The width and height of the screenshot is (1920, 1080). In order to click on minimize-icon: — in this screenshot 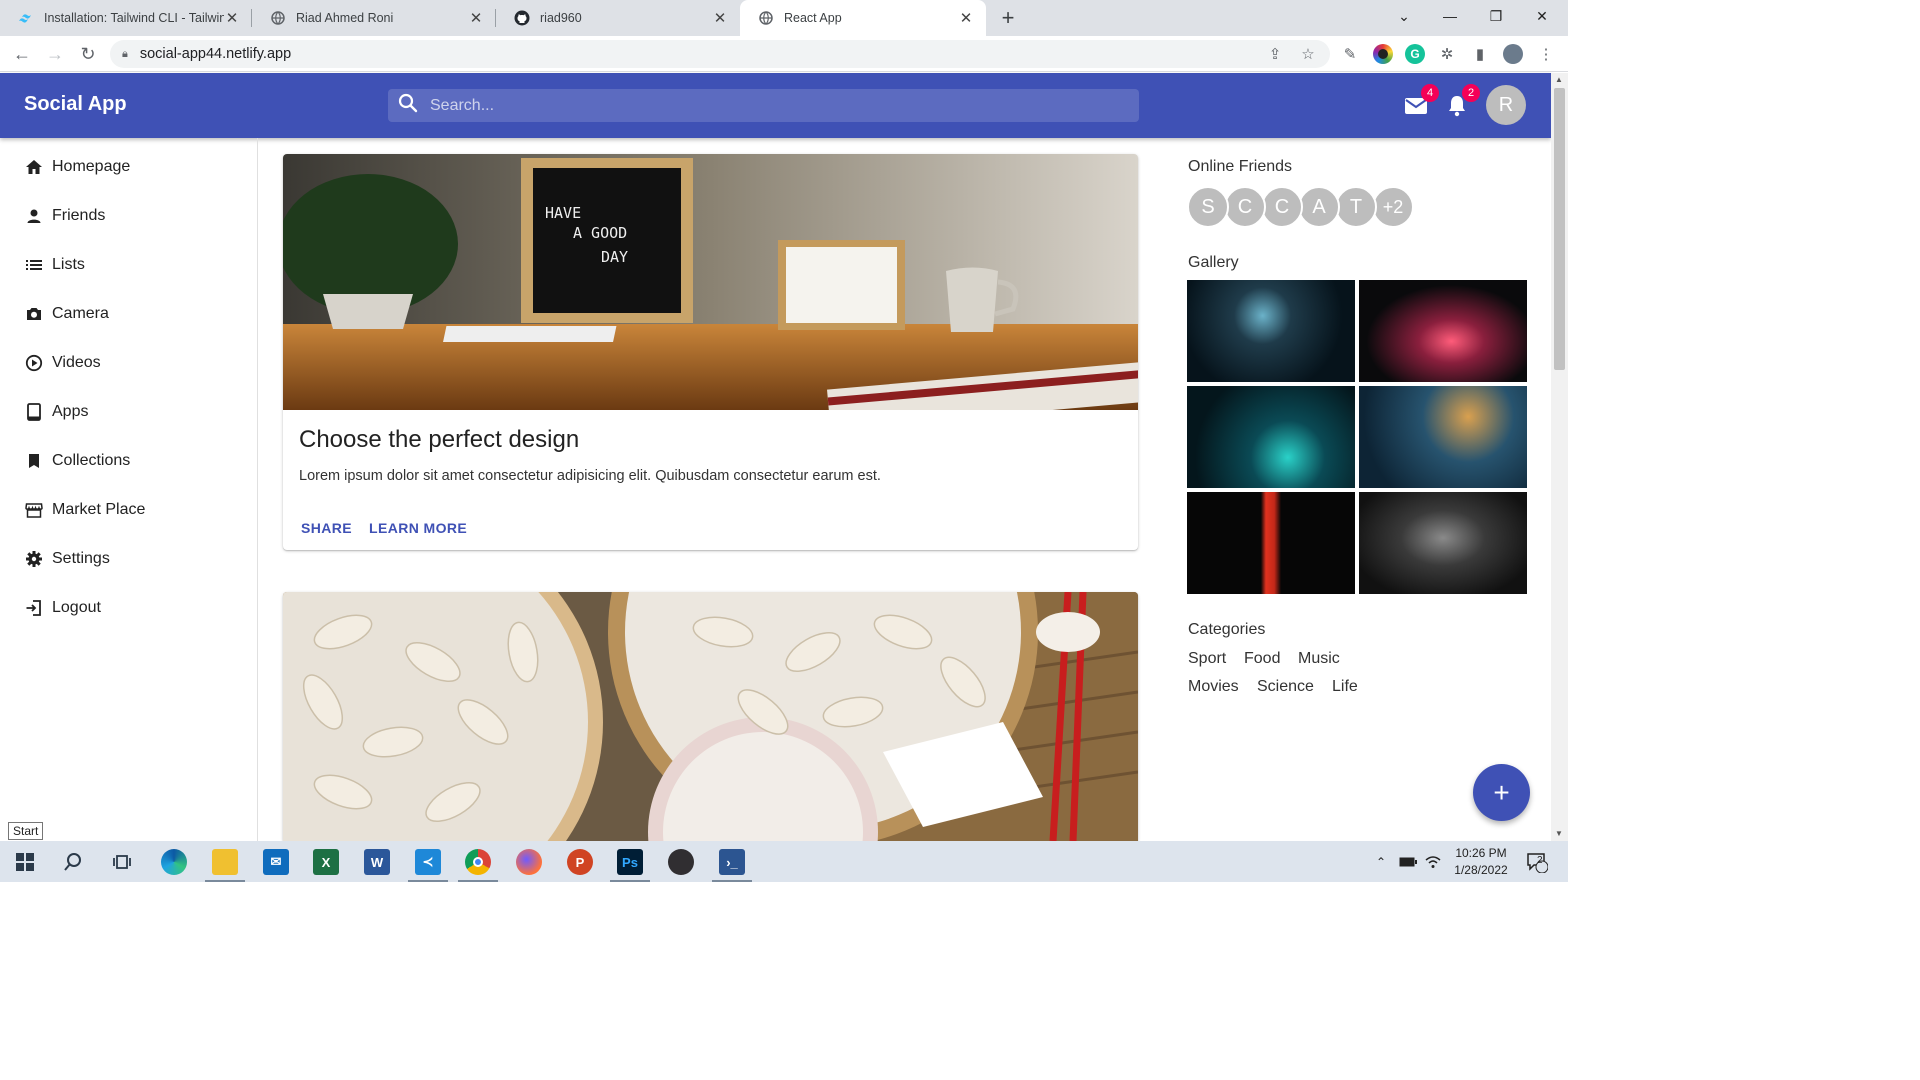, I will do `click(1450, 16)`.